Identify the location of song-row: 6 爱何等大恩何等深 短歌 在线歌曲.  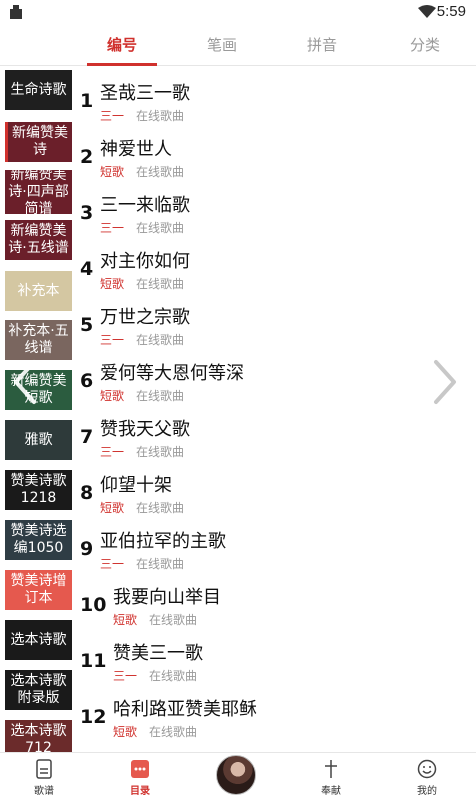
(278, 378).